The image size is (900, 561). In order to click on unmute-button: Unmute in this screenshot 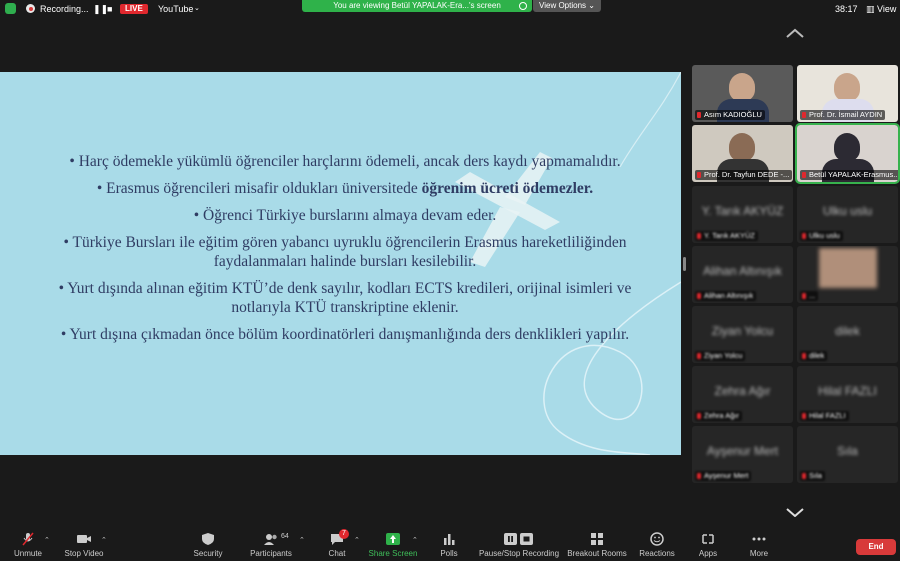, I will do `click(28, 544)`.